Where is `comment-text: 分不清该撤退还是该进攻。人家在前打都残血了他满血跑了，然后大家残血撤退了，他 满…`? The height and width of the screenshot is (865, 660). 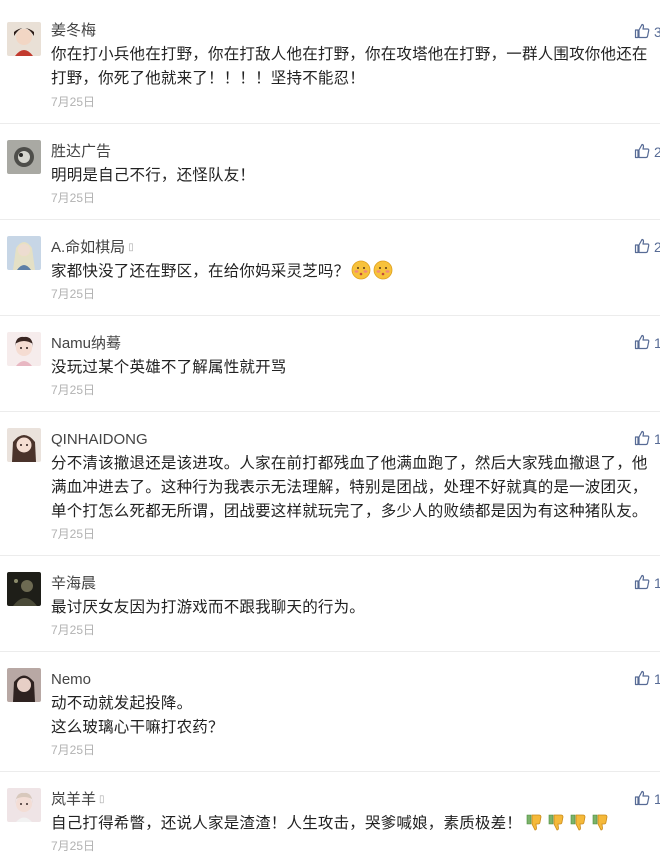 comment-text: 分不清该撤退还是该进攻。人家在前打都残血了他满血跑了，然后大家残血撤退了，他 满… is located at coordinates (355, 488).